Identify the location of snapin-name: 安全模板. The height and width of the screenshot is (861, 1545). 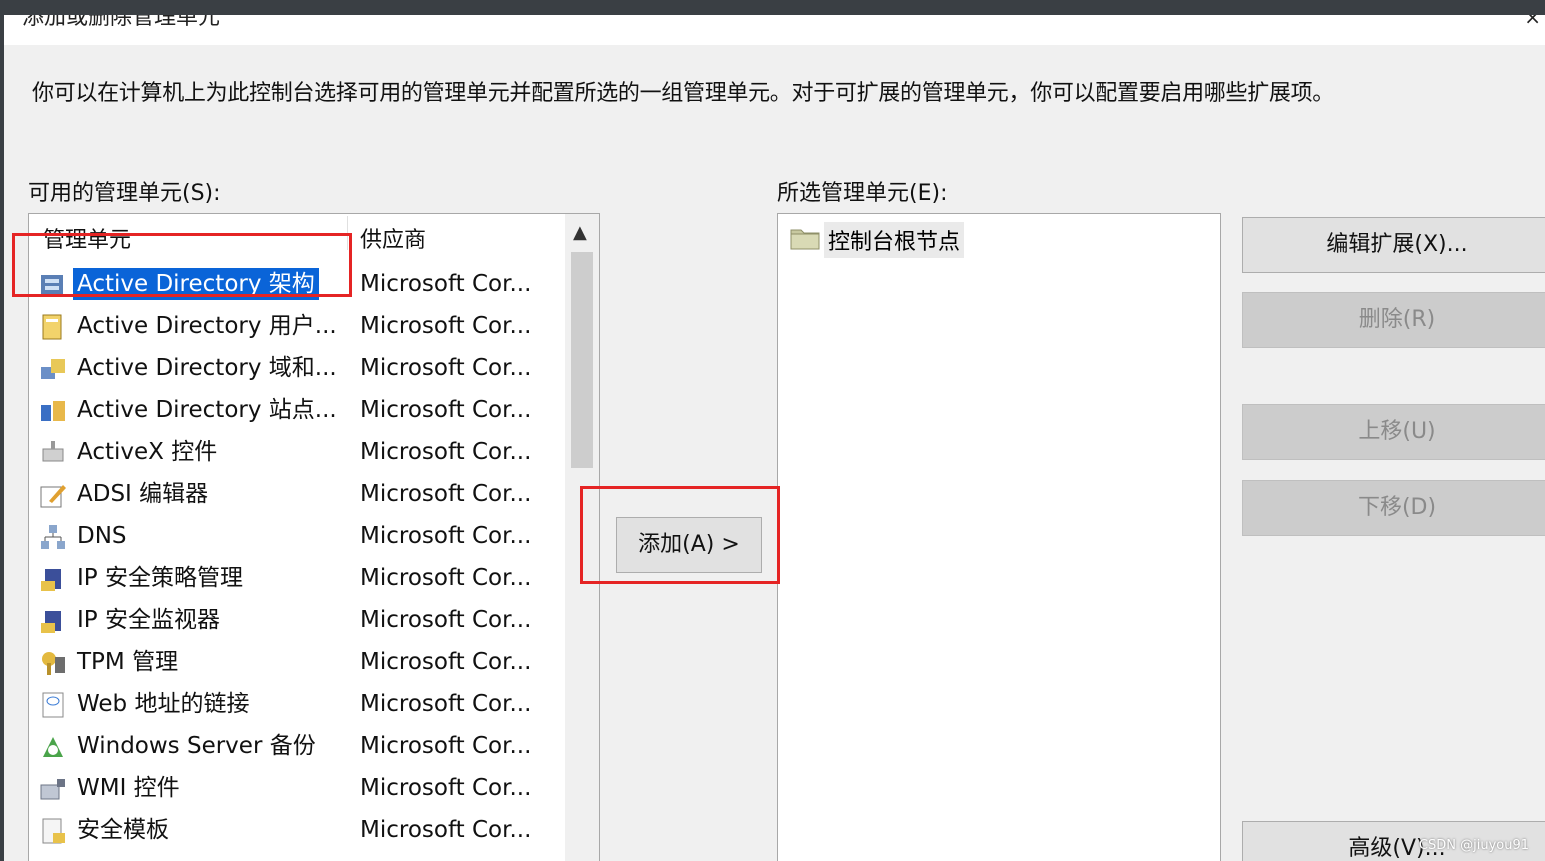
(123, 830).